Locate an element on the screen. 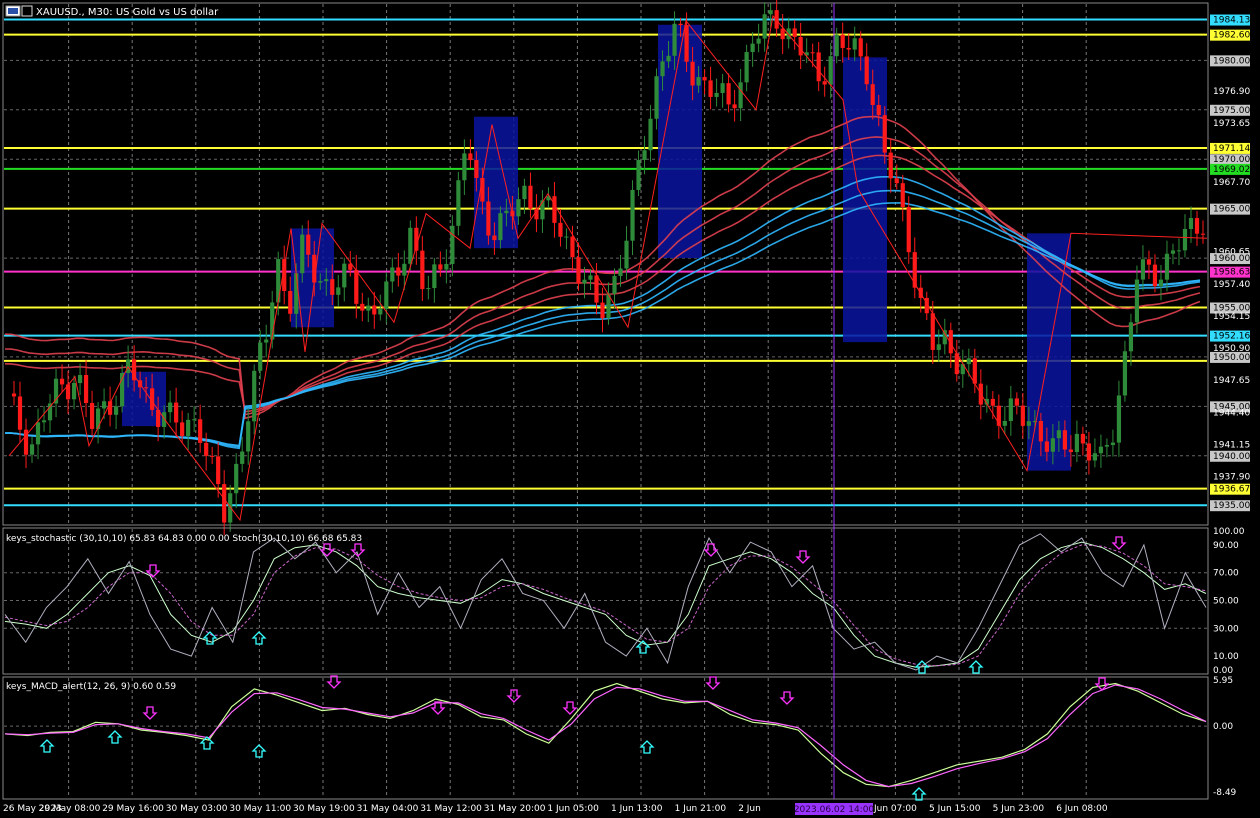 This screenshot has height=818, width=1260. price-tick-label: 1947.65 is located at coordinates (1231, 381).